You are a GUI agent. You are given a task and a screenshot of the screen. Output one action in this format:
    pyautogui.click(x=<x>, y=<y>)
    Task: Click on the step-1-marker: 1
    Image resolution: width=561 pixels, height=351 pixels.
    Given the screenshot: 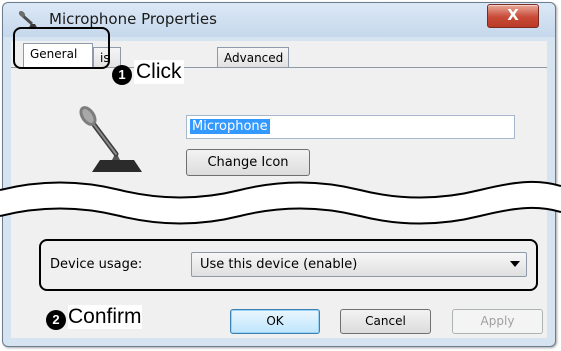 What is the action you would take?
    pyautogui.click(x=122, y=75)
    